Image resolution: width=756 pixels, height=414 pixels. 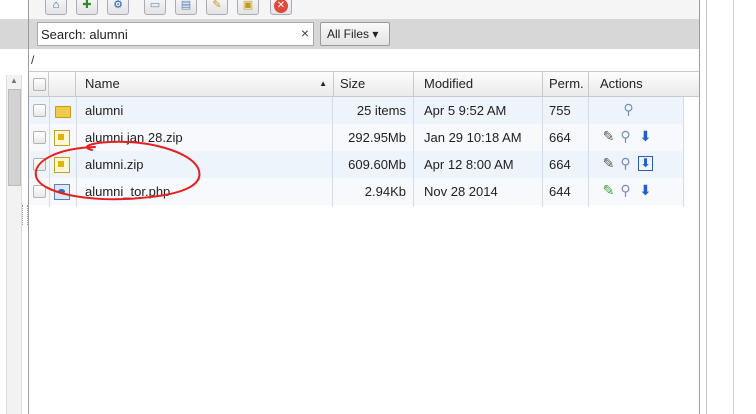 I want to click on file-name: alumni, so click(x=104, y=110).